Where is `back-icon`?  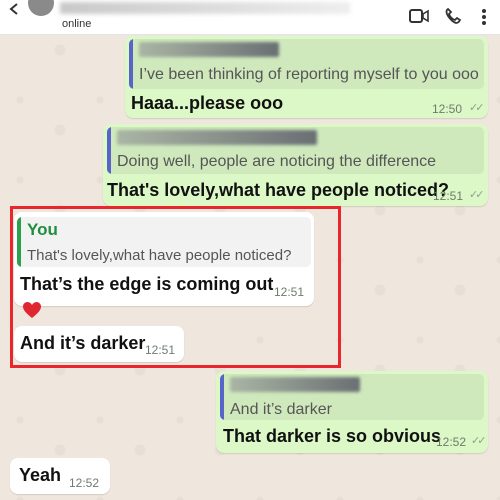
back-icon is located at coordinates (14, 8).